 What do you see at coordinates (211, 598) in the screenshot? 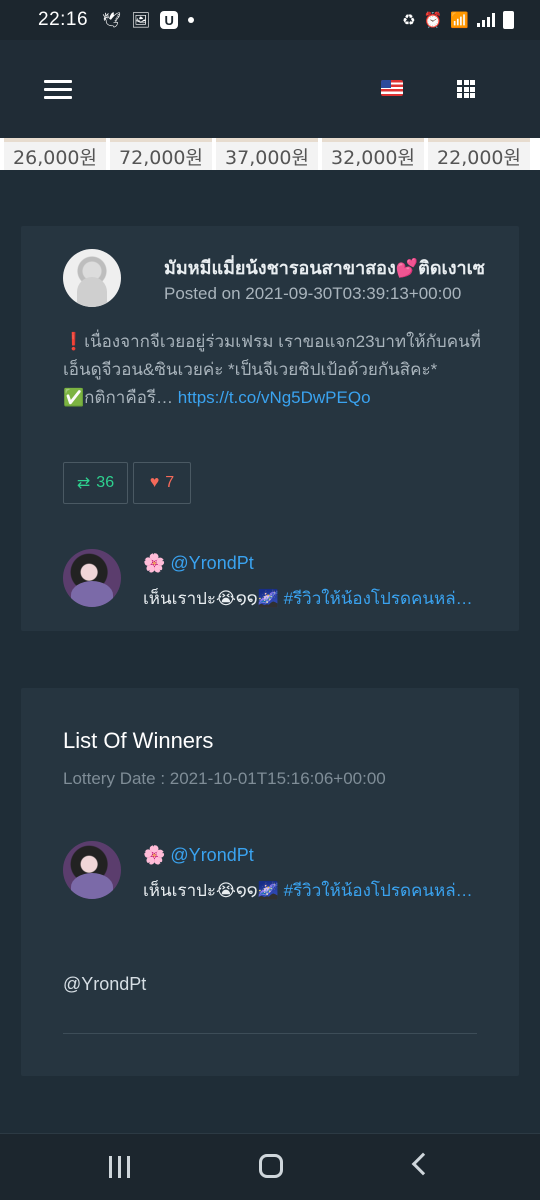
I see `reply-text-body: เห็นเราปะ😭໑໑🌌` at bounding box center [211, 598].